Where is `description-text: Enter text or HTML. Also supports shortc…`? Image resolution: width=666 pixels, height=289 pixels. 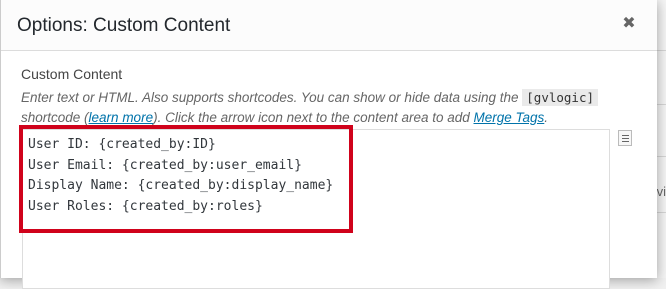 description-text: Enter text or HTML. Also supports shortc… is located at coordinates (272, 97).